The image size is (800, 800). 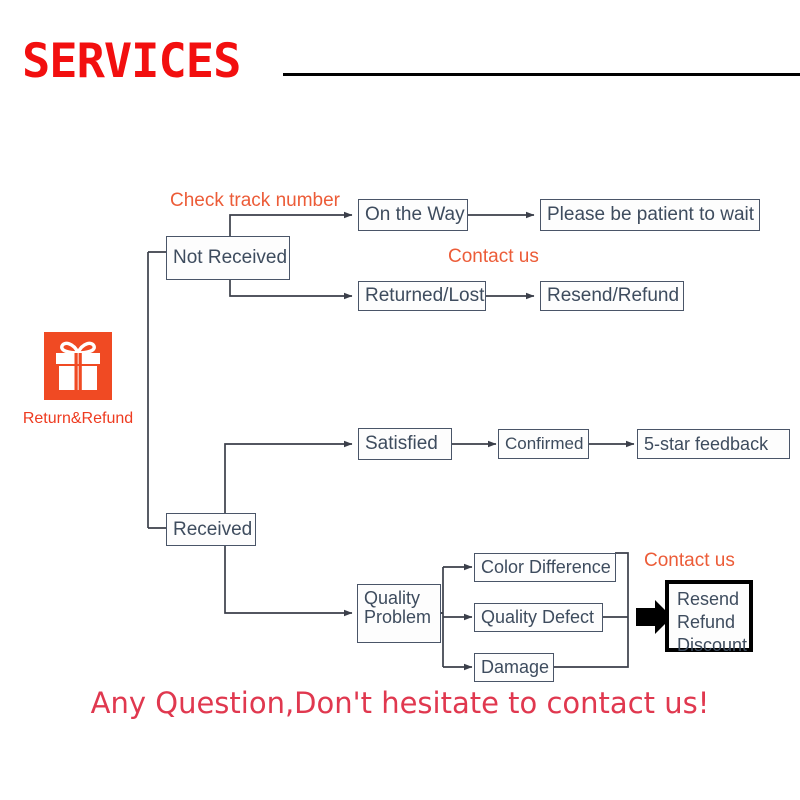 What do you see at coordinates (543, 444) in the screenshot?
I see `node-confirmed: Confirmed` at bounding box center [543, 444].